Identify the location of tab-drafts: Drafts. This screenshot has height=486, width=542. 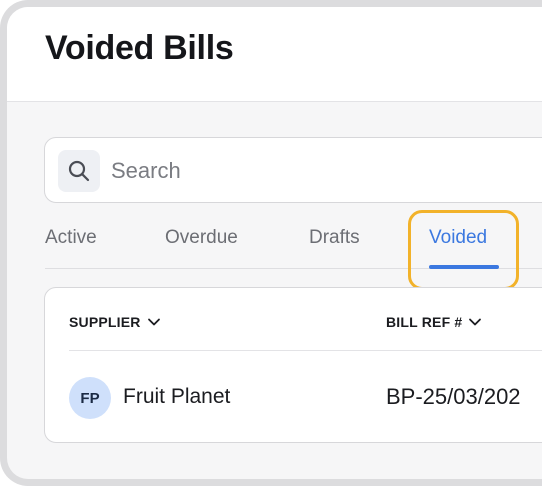
(334, 238).